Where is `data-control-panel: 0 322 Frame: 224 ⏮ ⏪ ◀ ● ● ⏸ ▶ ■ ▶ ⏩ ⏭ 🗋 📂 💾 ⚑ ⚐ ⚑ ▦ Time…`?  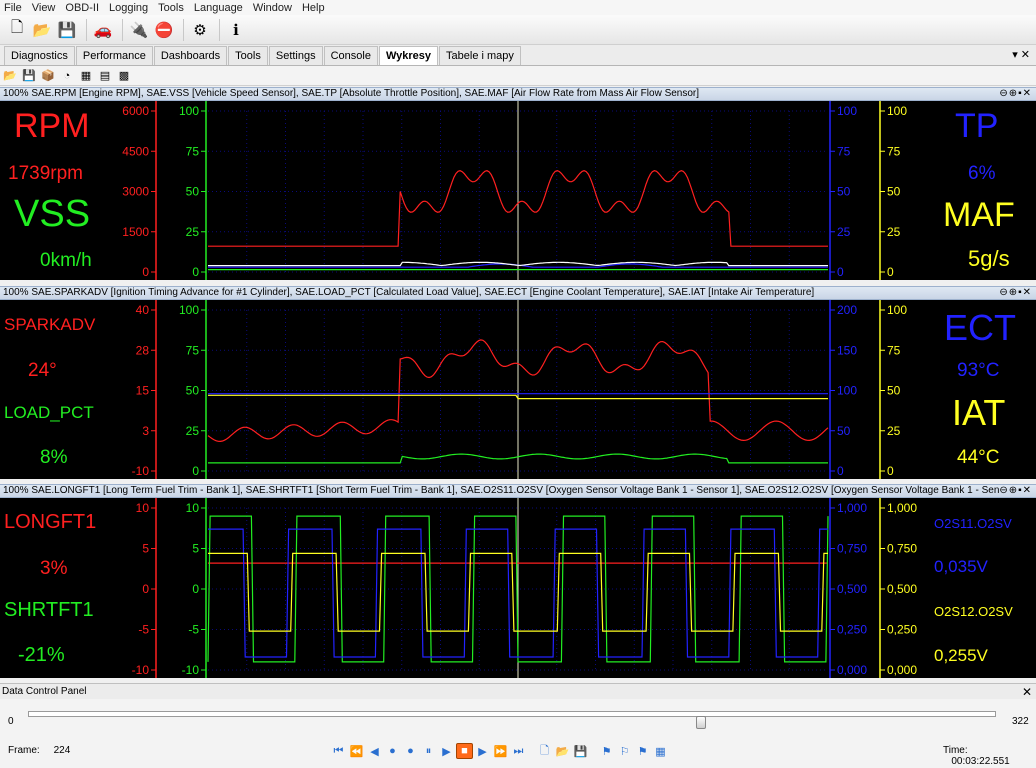 data-control-panel: 0 322 Frame: 224 ⏮ ⏪ ◀ ● ● ⏸ ▶ ■ ▶ ⏩ ⏭ 🗋 📂 💾 ⚑ ⚐ ⚑ ▦ Time… is located at coordinates (518, 733).